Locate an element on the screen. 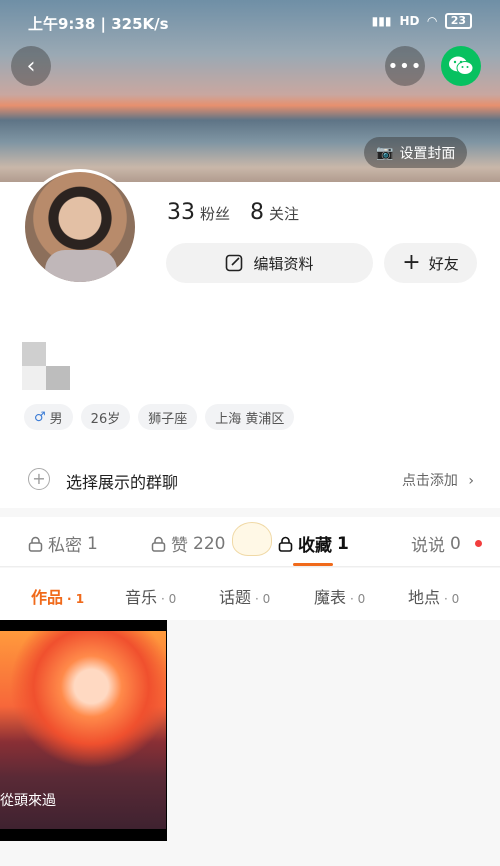 This screenshot has width=500, height=866. group-add-link: 点击添加 › is located at coordinates (438, 480).